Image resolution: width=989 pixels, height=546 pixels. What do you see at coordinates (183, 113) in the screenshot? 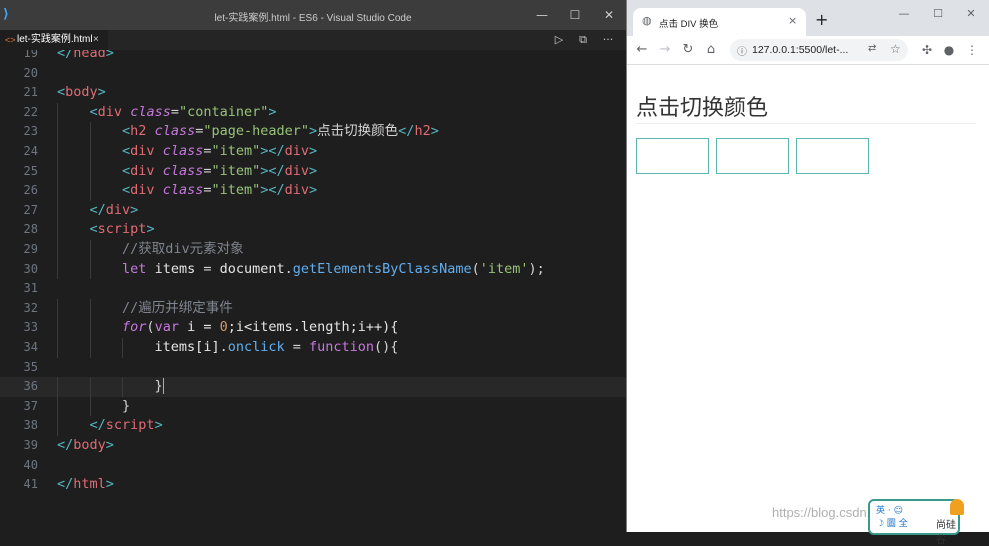
I see `code-text: <div class="container">` at bounding box center [183, 113].